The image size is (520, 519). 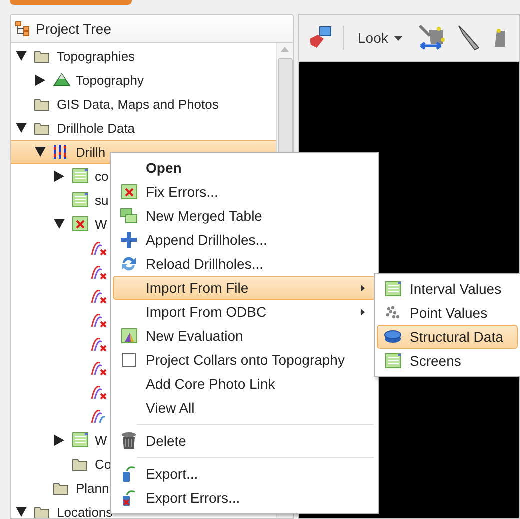 What do you see at coordinates (129, 474) in the screenshot?
I see `export-icon` at bounding box center [129, 474].